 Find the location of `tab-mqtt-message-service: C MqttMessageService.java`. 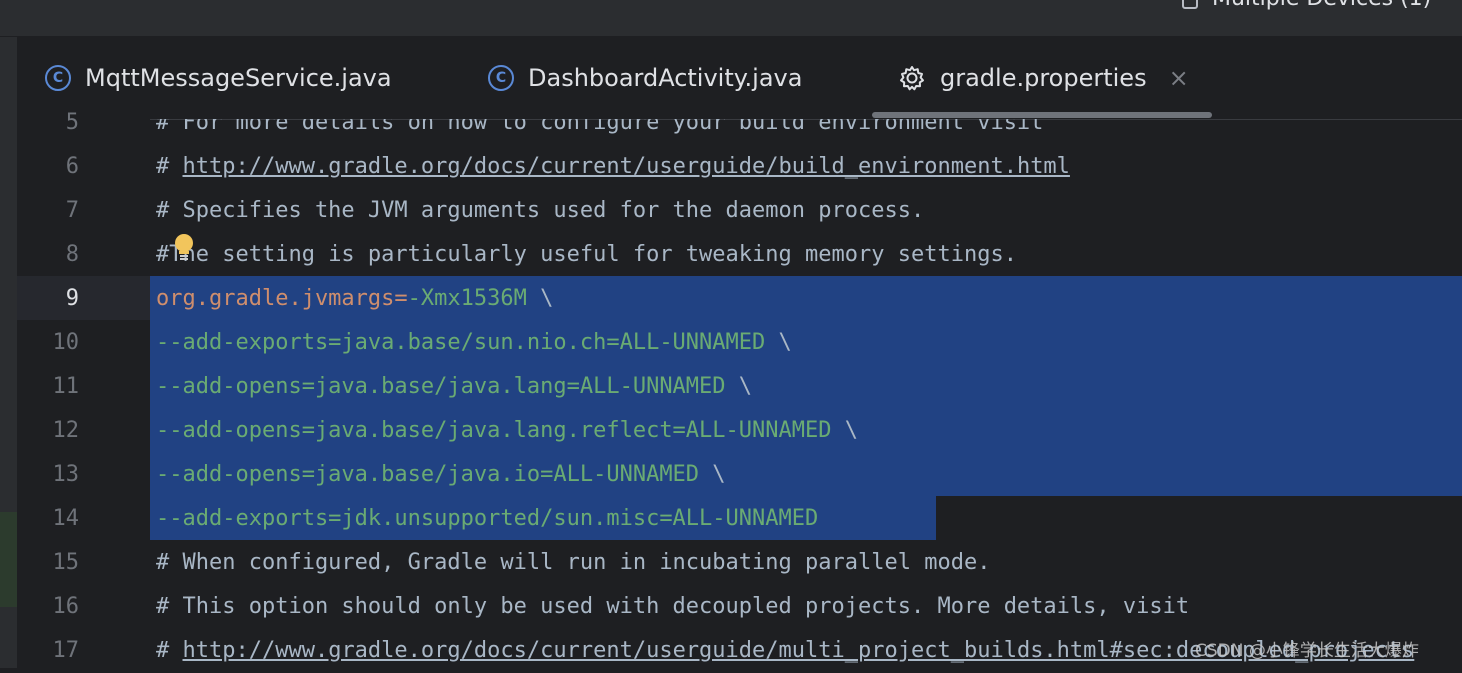

tab-mqtt-message-service: C MqttMessageService.java is located at coordinates (218, 78).